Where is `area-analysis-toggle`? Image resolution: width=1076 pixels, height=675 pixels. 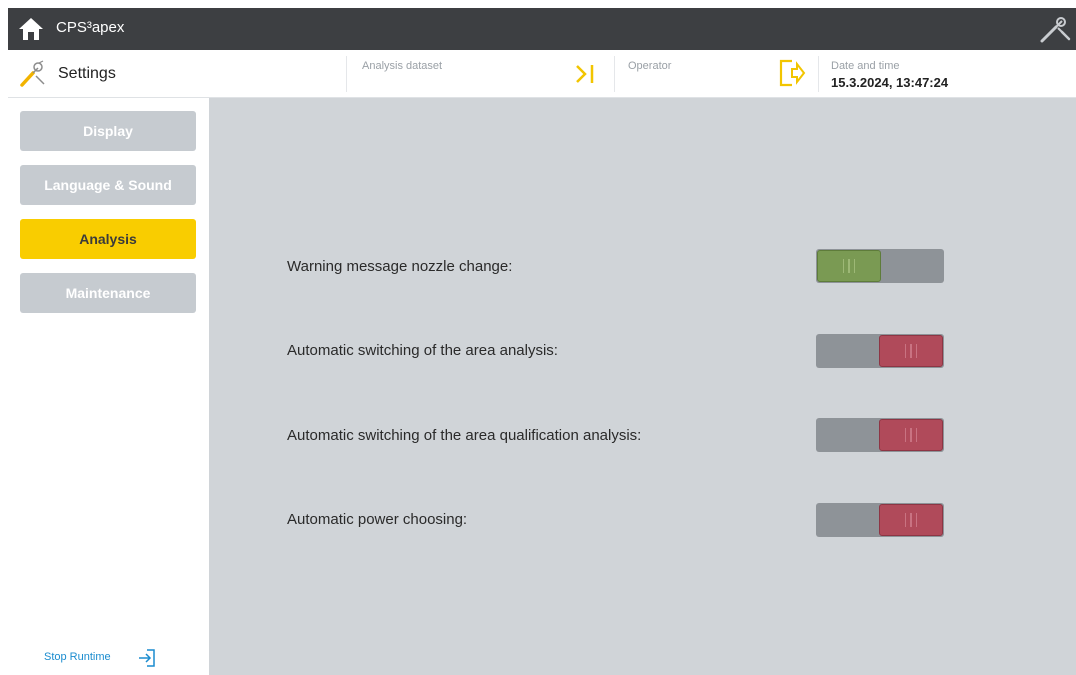
area-analysis-toggle is located at coordinates (880, 351).